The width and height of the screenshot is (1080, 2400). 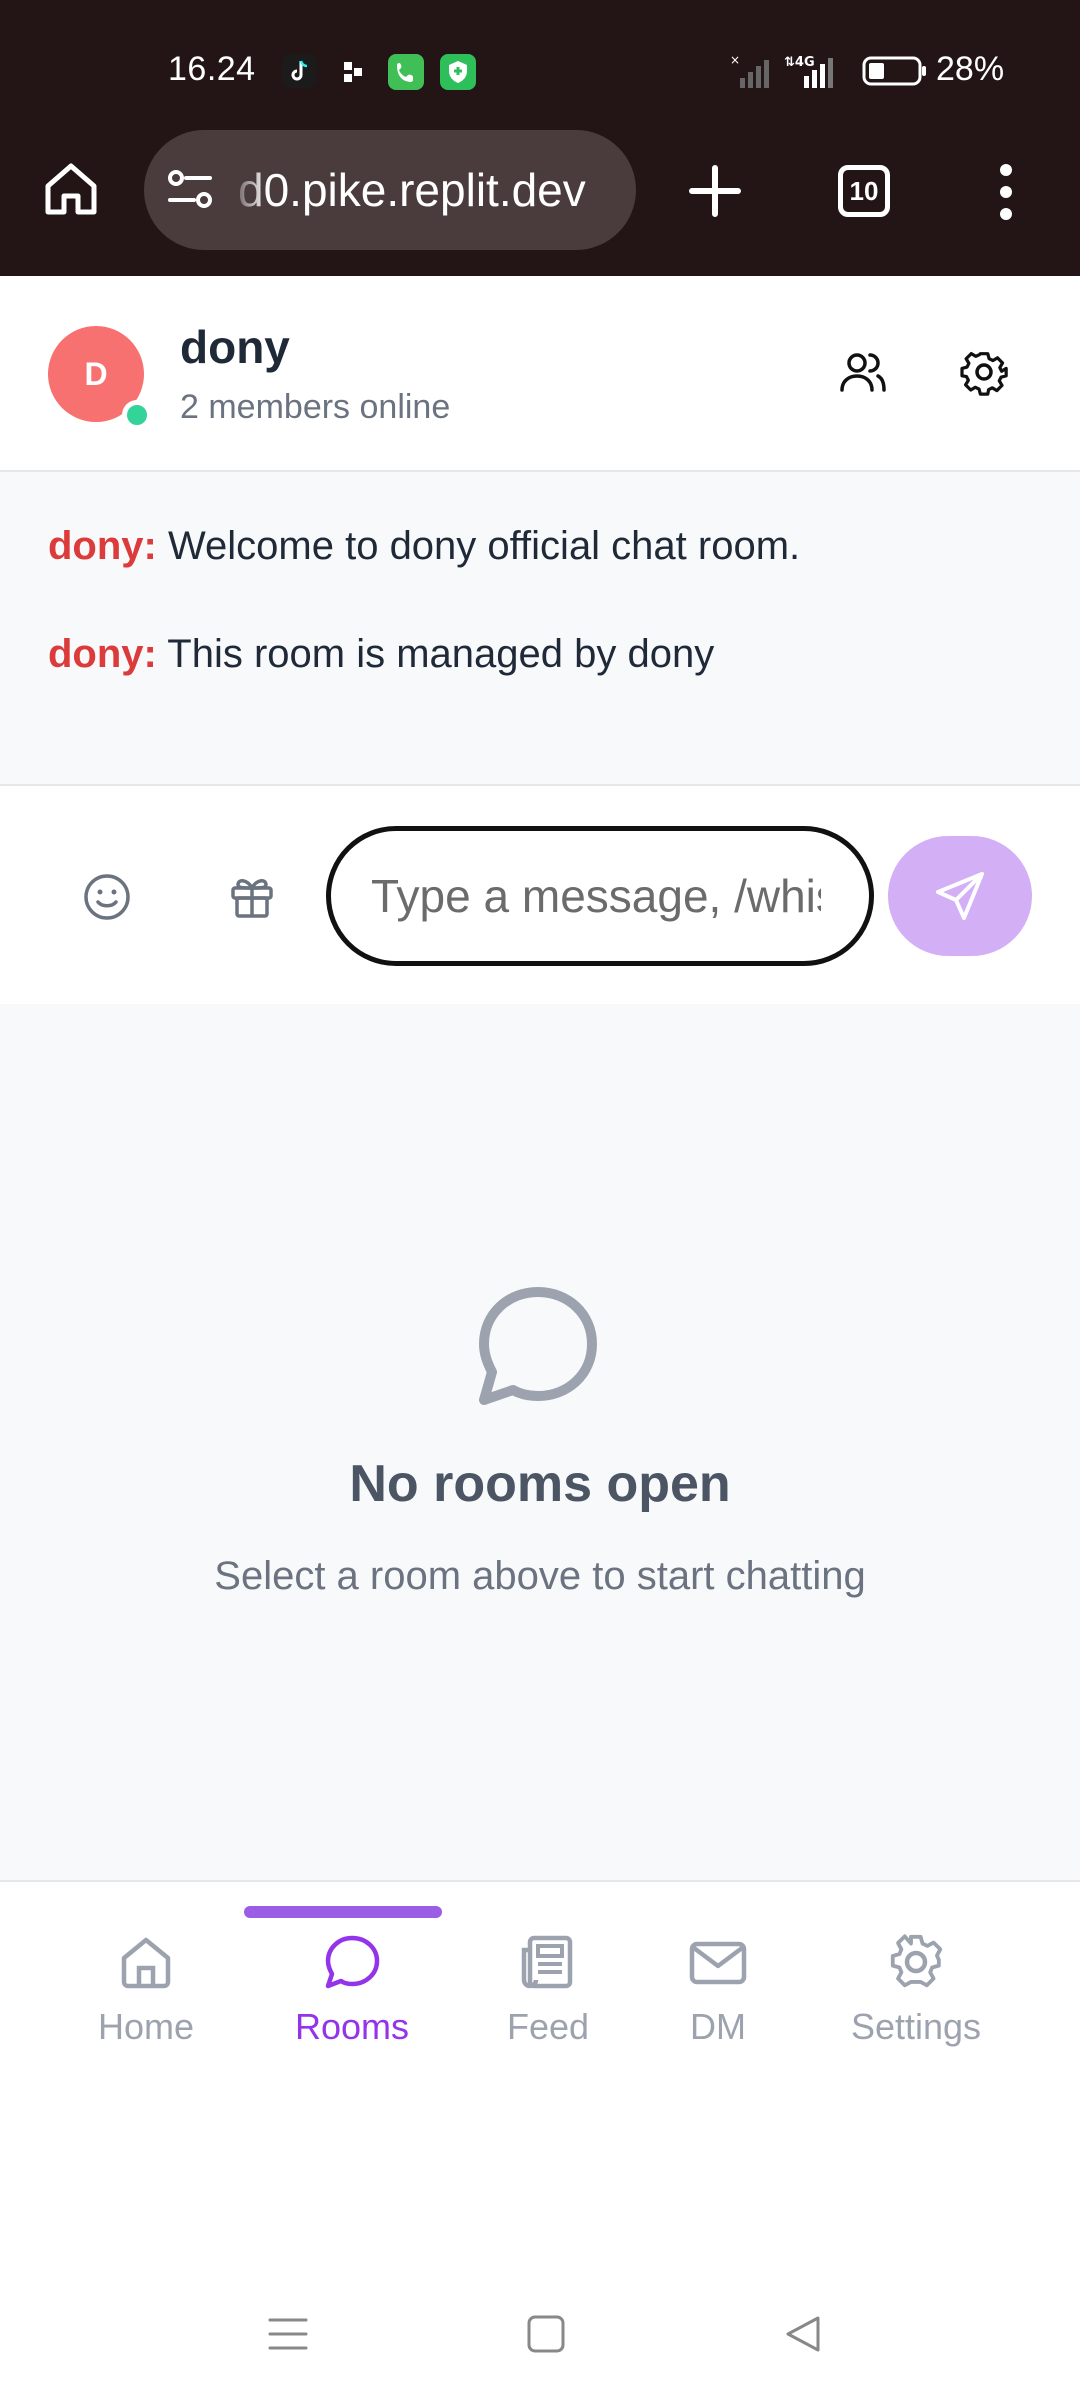 What do you see at coordinates (540, 374) in the screenshot?
I see `room-header: D dony 2 members online` at bounding box center [540, 374].